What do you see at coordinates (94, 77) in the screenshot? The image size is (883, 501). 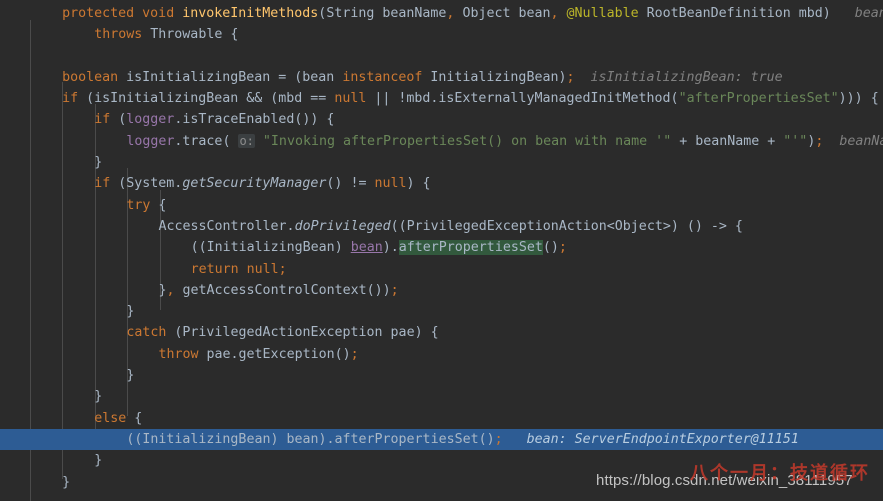 I see `keyword-token: boolean` at bounding box center [94, 77].